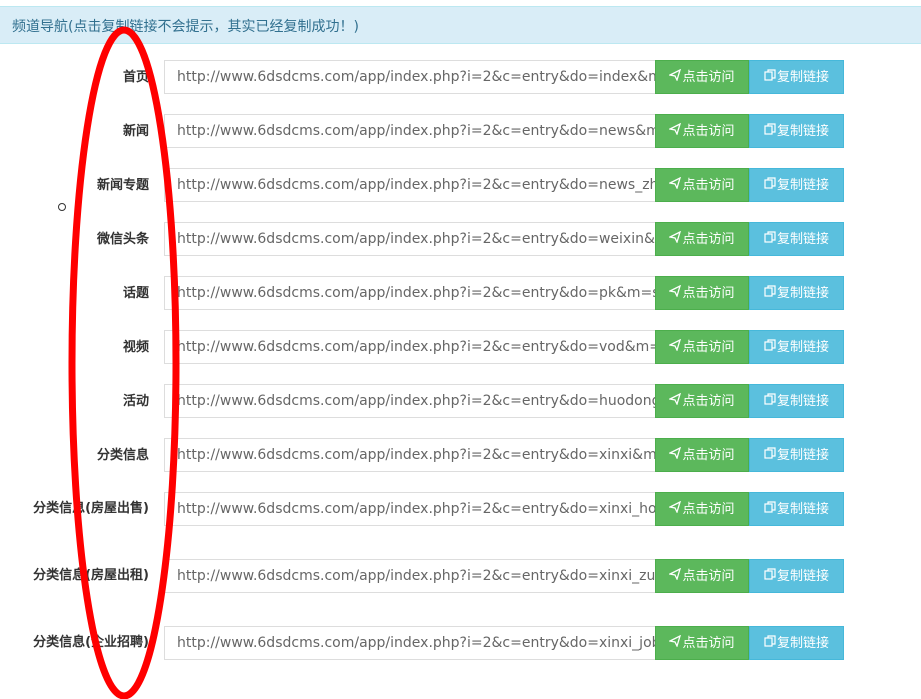 Image resolution: width=921 pixels, height=699 pixels. I want to click on channel-label: 首页, so click(135, 77).